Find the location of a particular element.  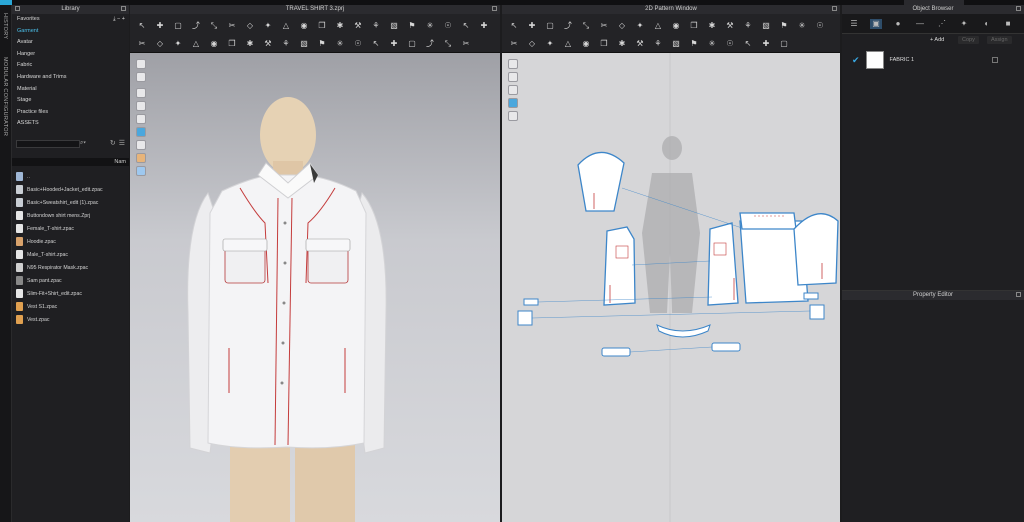

tab-history: HISTORY is located at coordinates (5, 26).